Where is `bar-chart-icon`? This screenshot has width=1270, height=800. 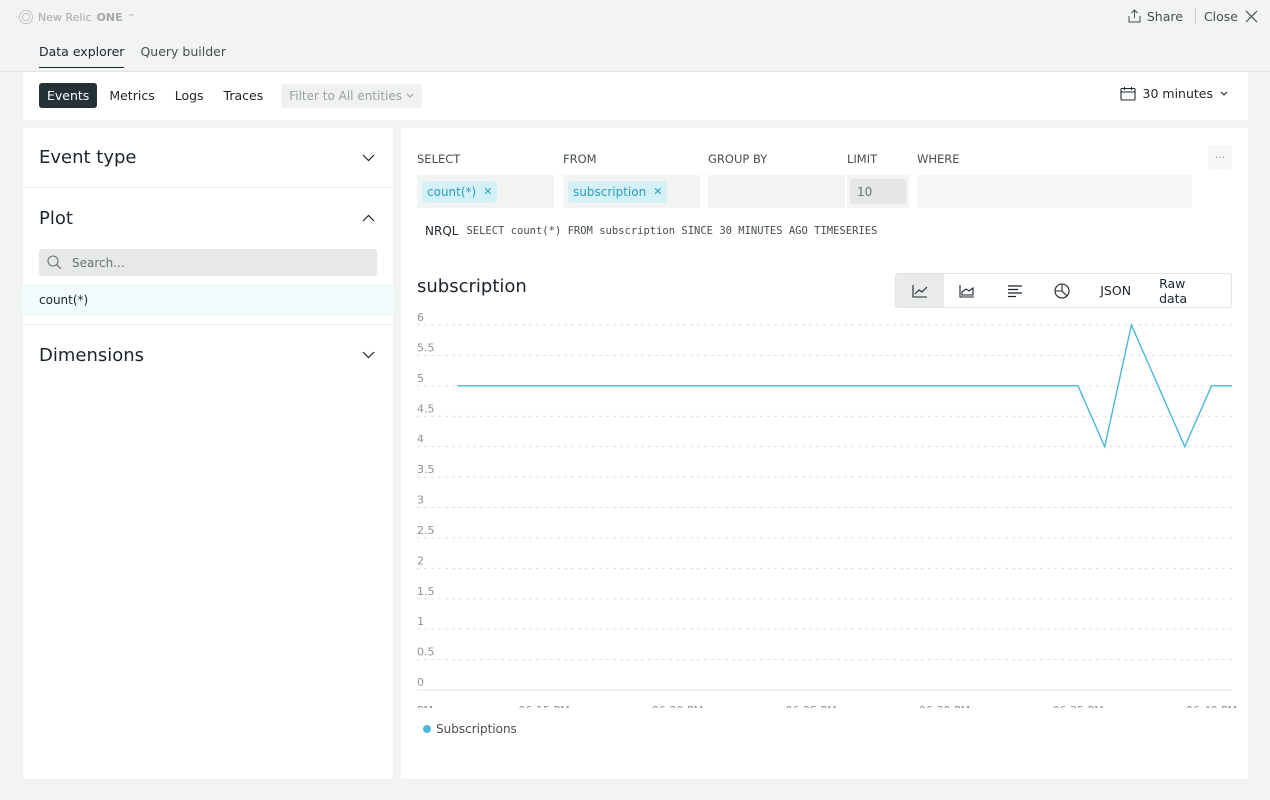 bar-chart-icon is located at coordinates (1014, 290).